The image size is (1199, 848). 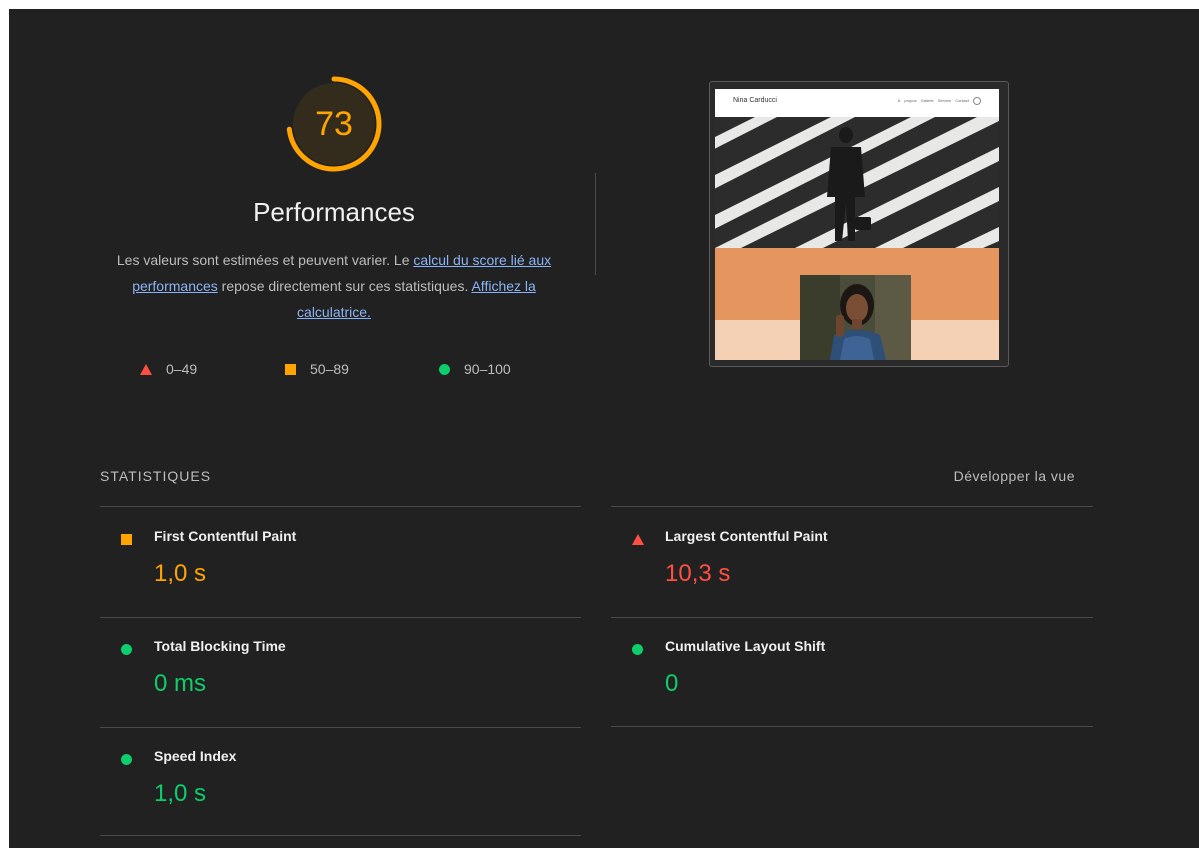 I want to click on instagram-icon, so click(x=977, y=101).